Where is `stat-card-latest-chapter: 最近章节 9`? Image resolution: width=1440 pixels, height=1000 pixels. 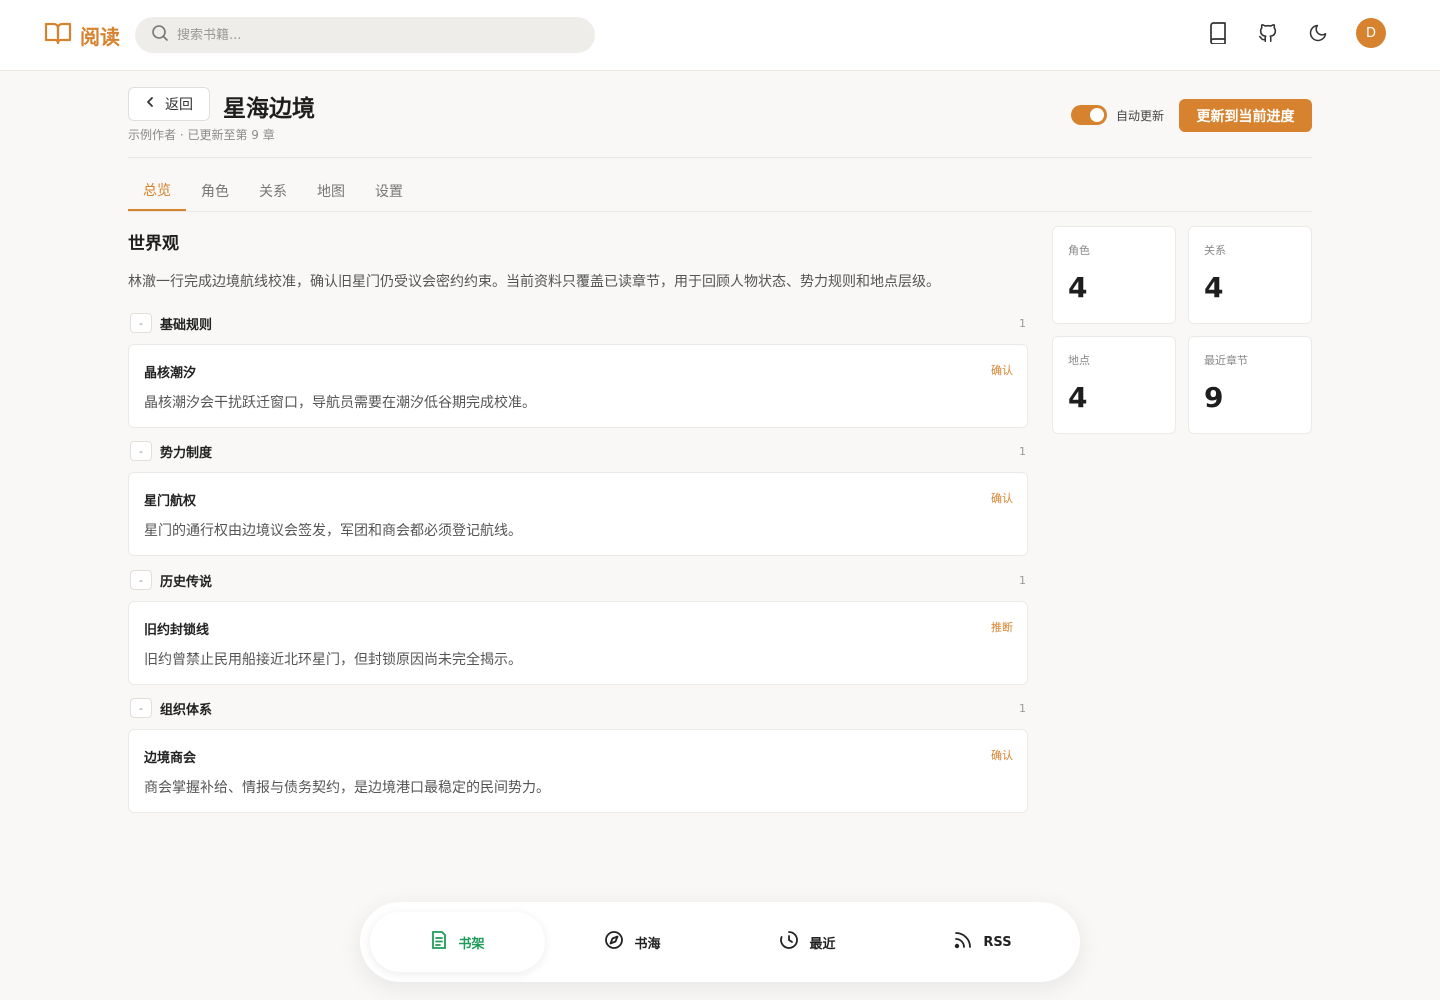 stat-card-latest-chapter: 最近章节 9 is located at coordinates (1250, 385).